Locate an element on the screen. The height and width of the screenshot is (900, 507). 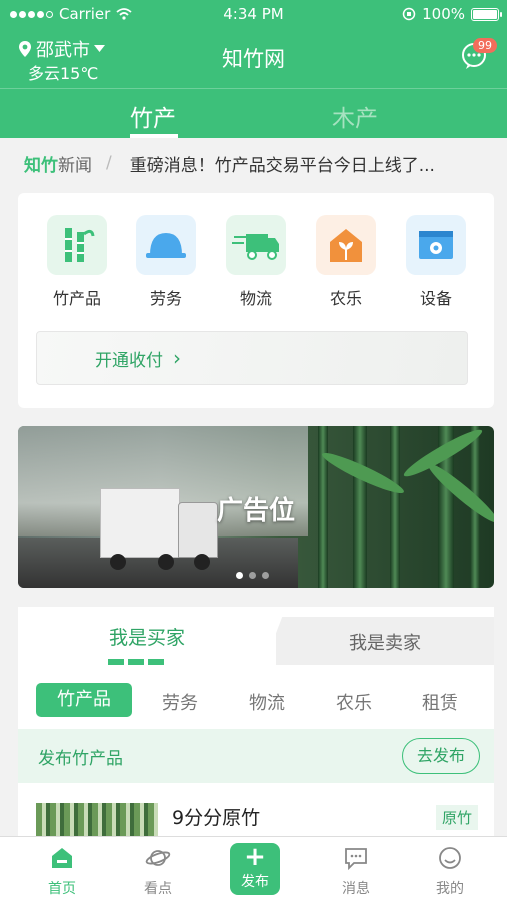
nav-label: 我的 is located at coordinates (450, 889).